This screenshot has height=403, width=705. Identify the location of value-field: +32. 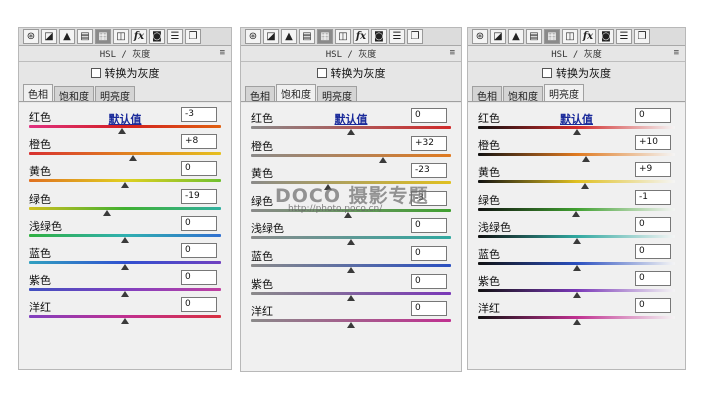
(429, 143).